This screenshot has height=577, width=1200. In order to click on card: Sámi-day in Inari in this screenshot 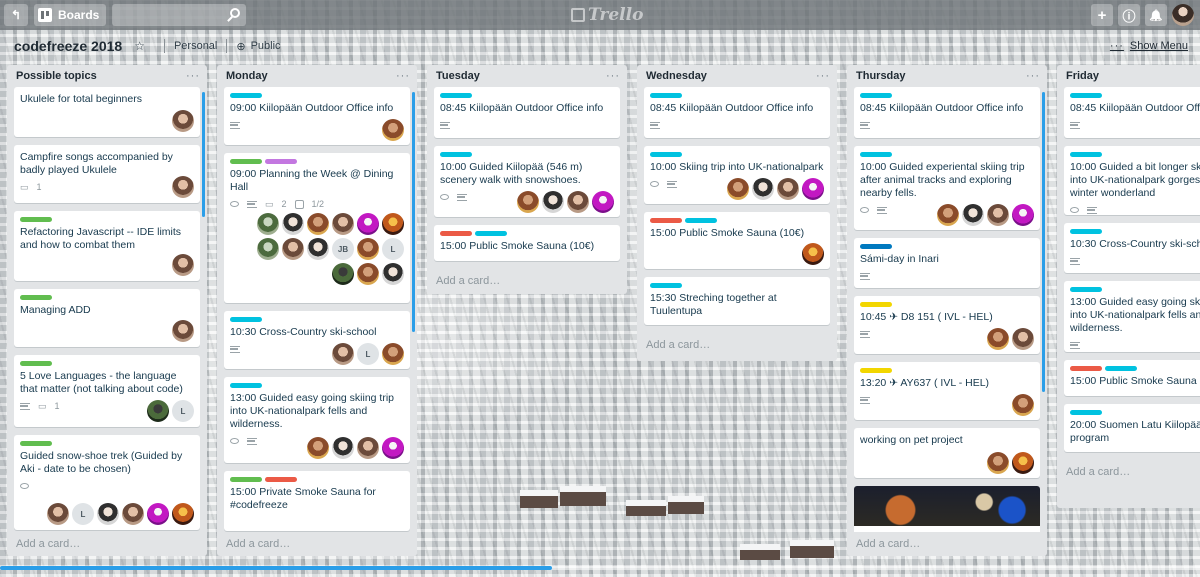, I will do `click(947, 263)`.